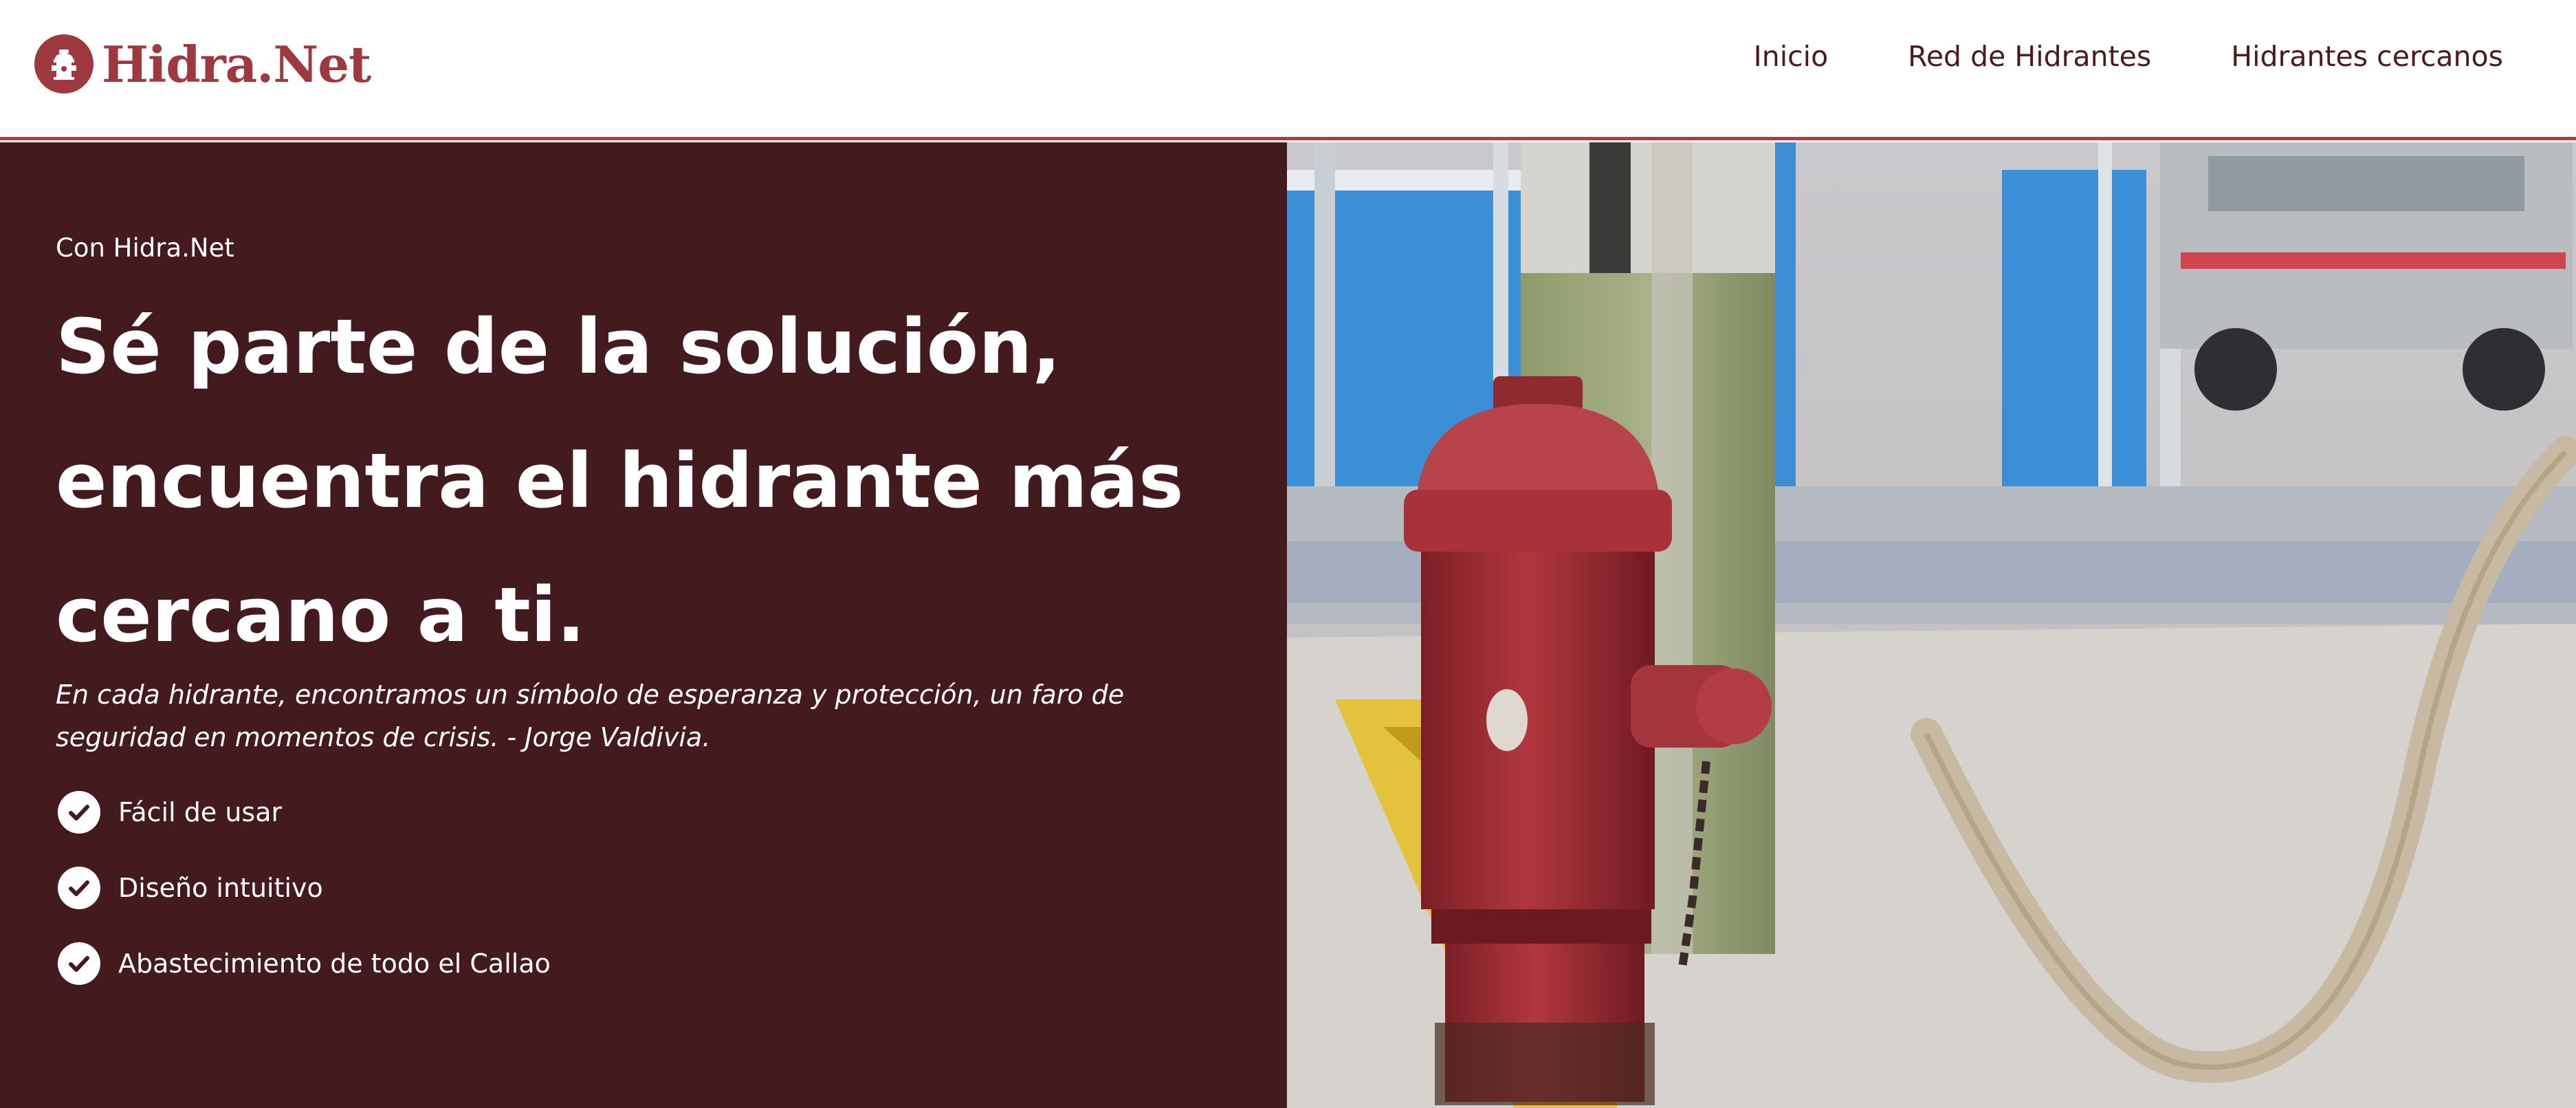 This screenshot has height=1108, width=2576. What do you see at coordinates (2029, 57) in the screenshot?
I see `nav-link-red-de-hidrantes: Red de Hidrantes` at bounding box center [2029, 57].